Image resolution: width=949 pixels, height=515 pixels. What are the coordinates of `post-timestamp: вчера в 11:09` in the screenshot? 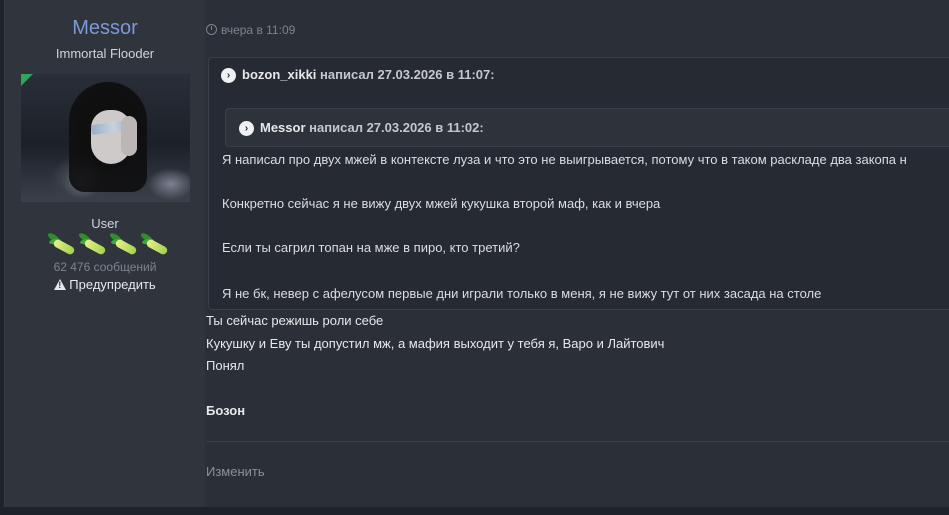 It's located at (250, 30).